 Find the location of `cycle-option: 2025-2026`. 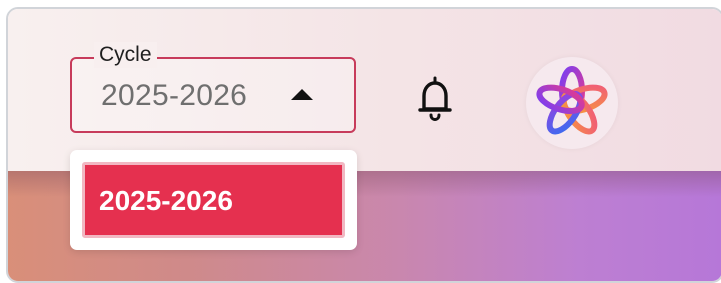

cycle-option: 2025-2026 is located at coordinates (213, 200).